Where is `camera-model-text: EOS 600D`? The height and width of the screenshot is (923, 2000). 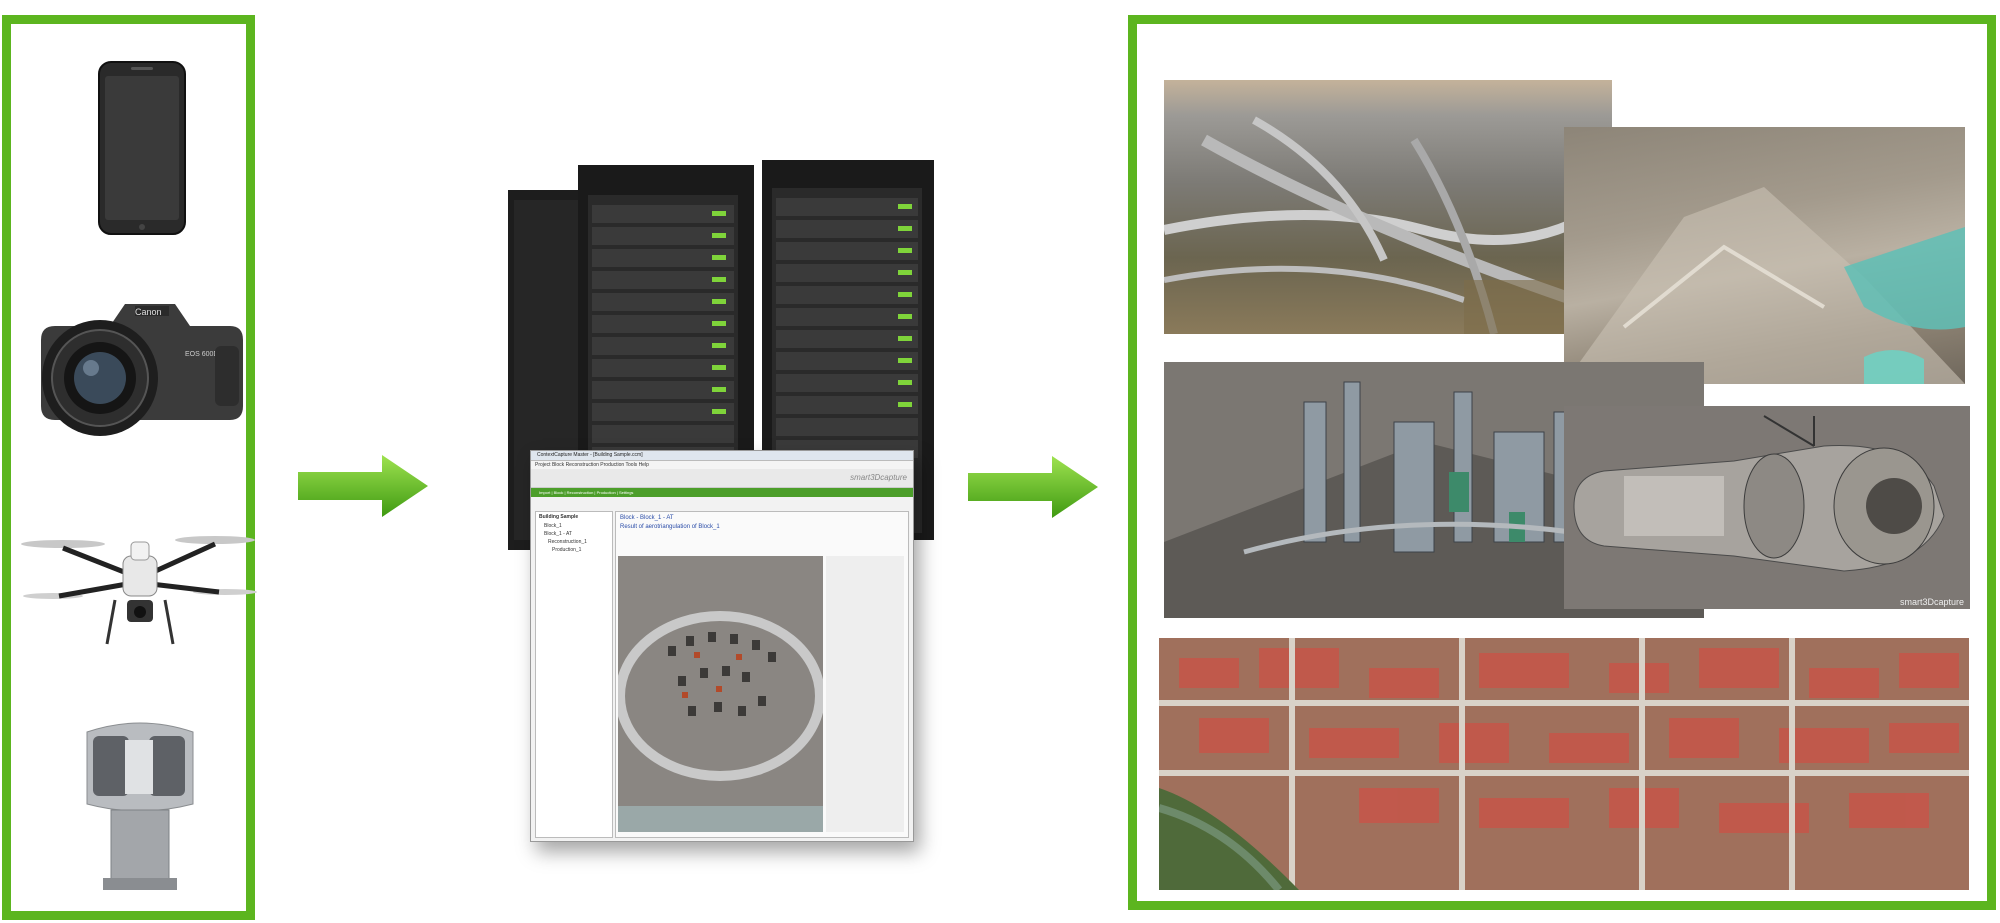
camera-model-text: EOS 600D is located at coordinates (201, 354).